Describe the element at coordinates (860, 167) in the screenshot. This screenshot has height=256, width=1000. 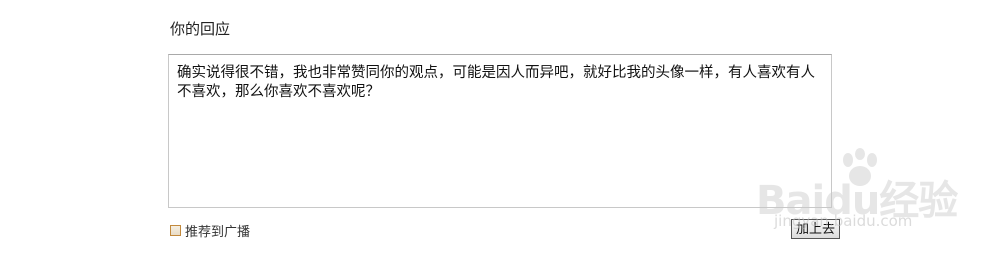
I see `paw-icon` at that location.